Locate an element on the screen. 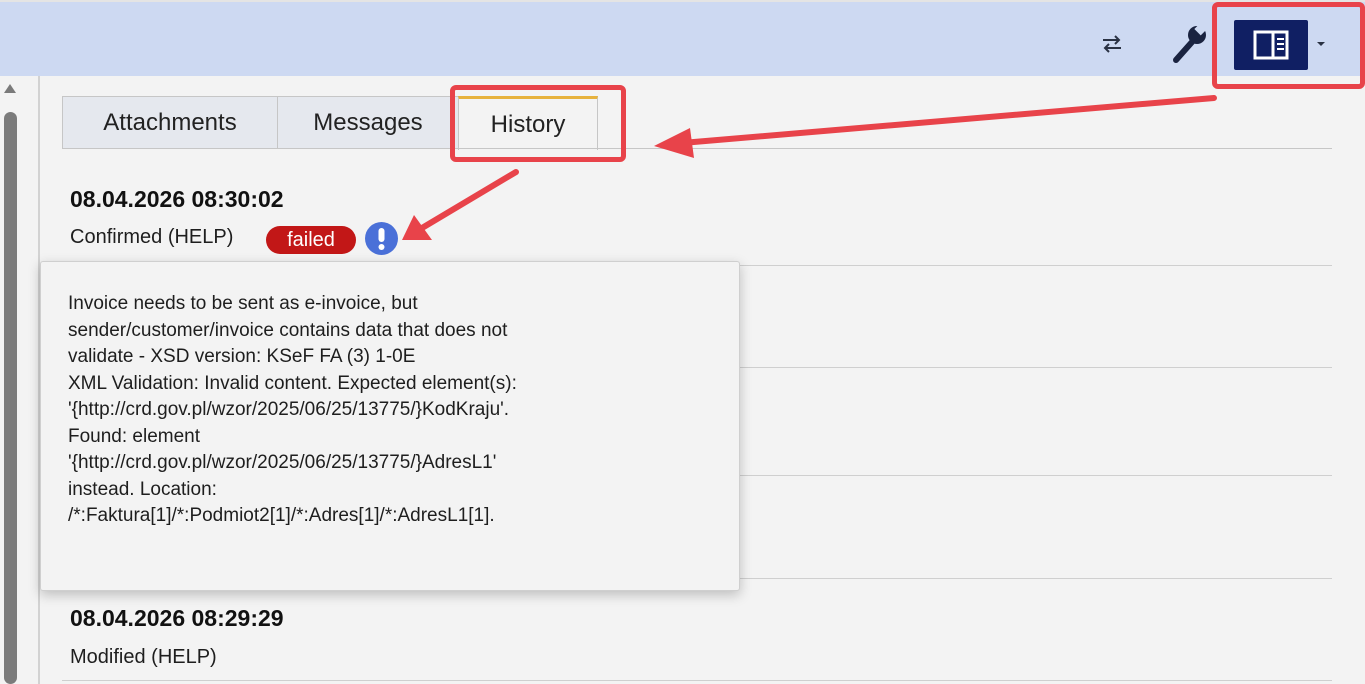 The image size is (1365, 684). wrench-icon is located at coordinates (1190, 44).